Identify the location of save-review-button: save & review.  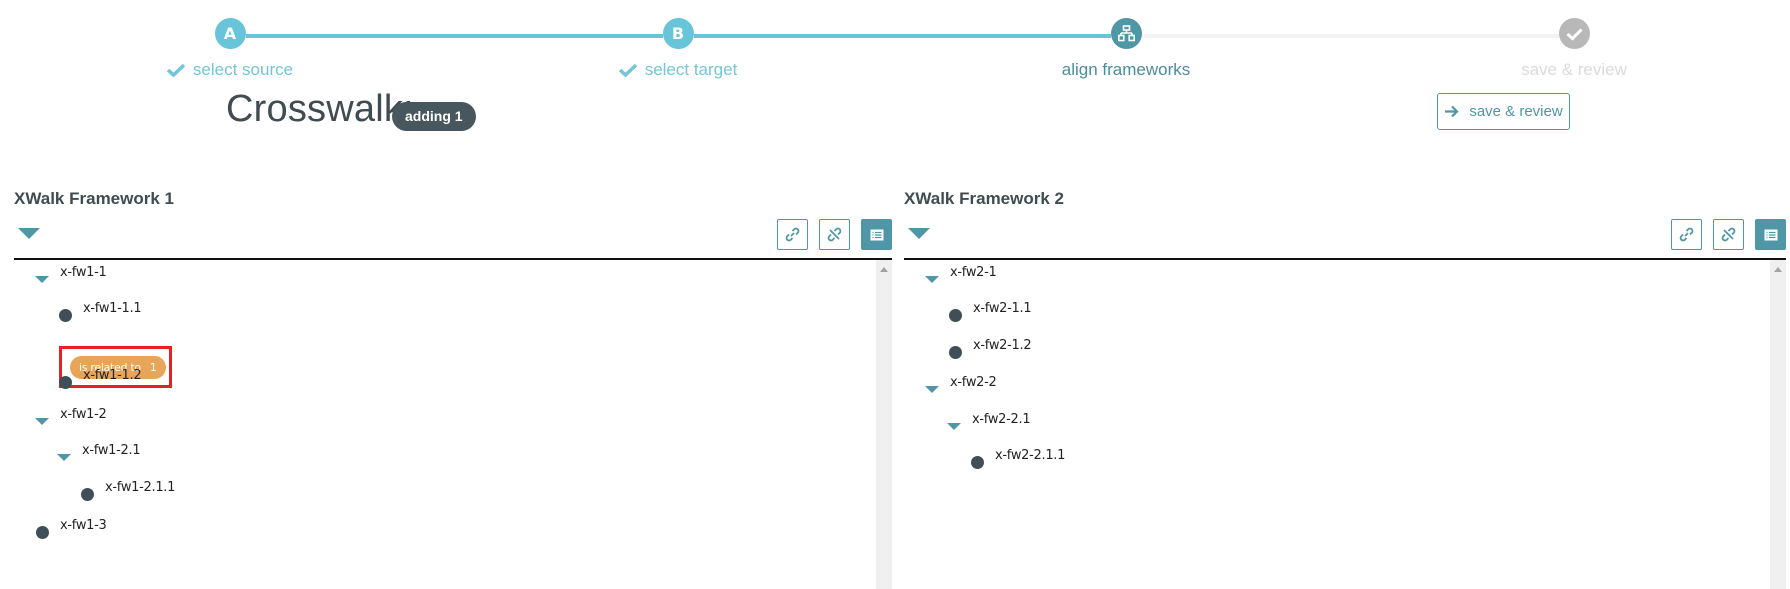
(1503, 111).